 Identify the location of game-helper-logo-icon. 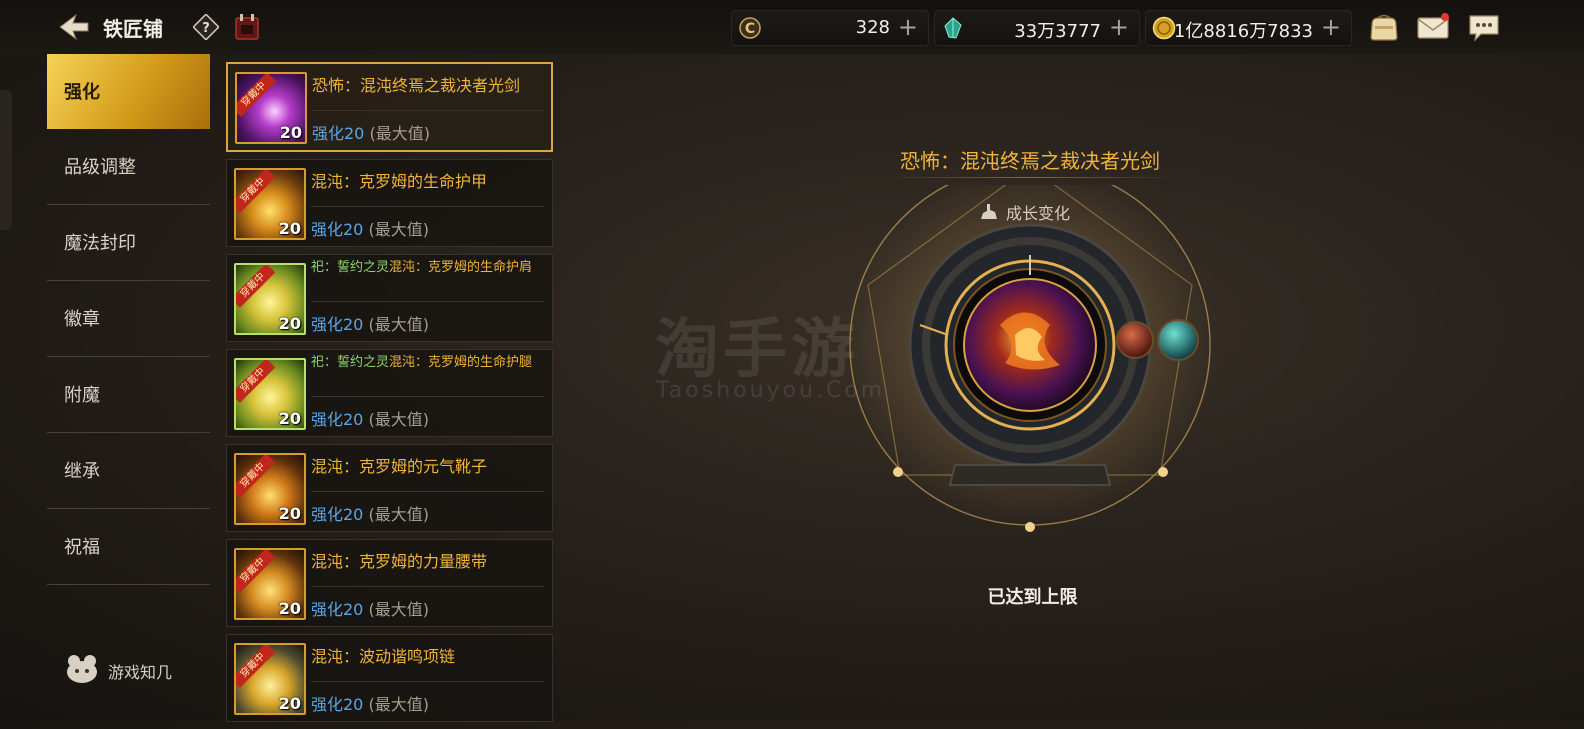
(82, 669).